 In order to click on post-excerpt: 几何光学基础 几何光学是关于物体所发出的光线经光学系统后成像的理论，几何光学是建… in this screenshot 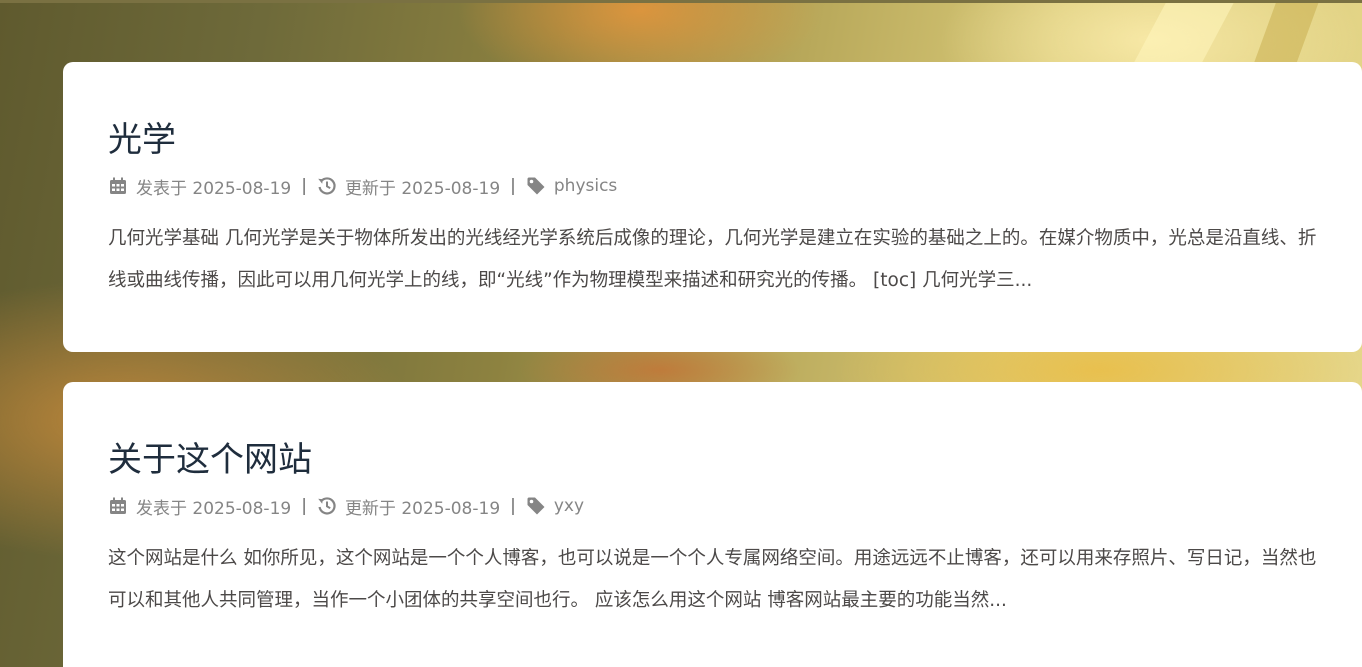, I will do `click(712, 259)`.